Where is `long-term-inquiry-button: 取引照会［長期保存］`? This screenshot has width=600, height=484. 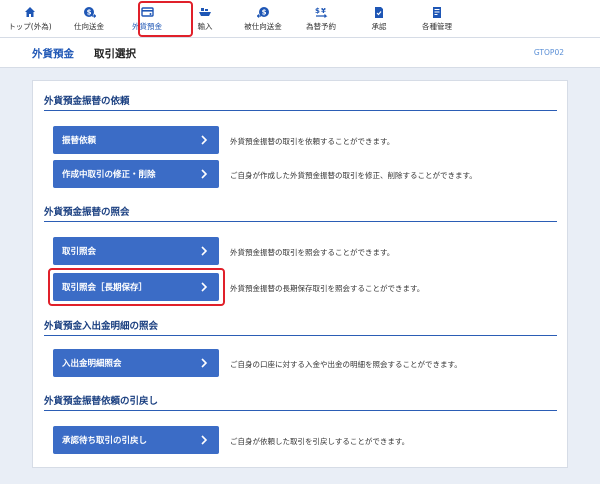
long-term-inquiry-button: 取引照会［長期保存］ is located at coordinates (136, 287).